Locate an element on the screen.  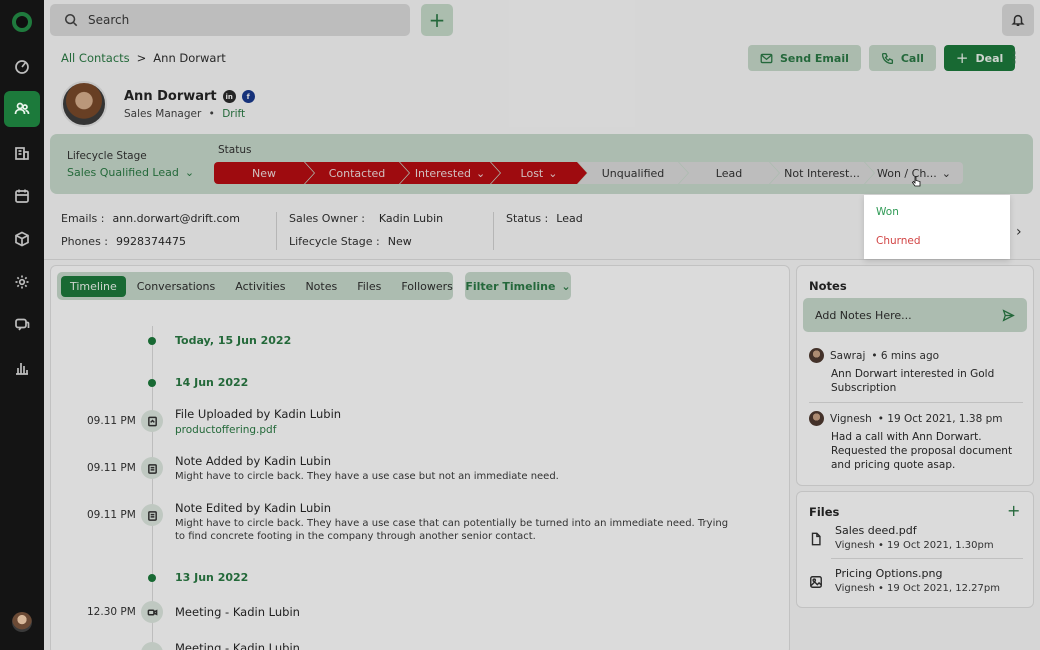
stage-label: Lost is located at coordinates (532, 173).